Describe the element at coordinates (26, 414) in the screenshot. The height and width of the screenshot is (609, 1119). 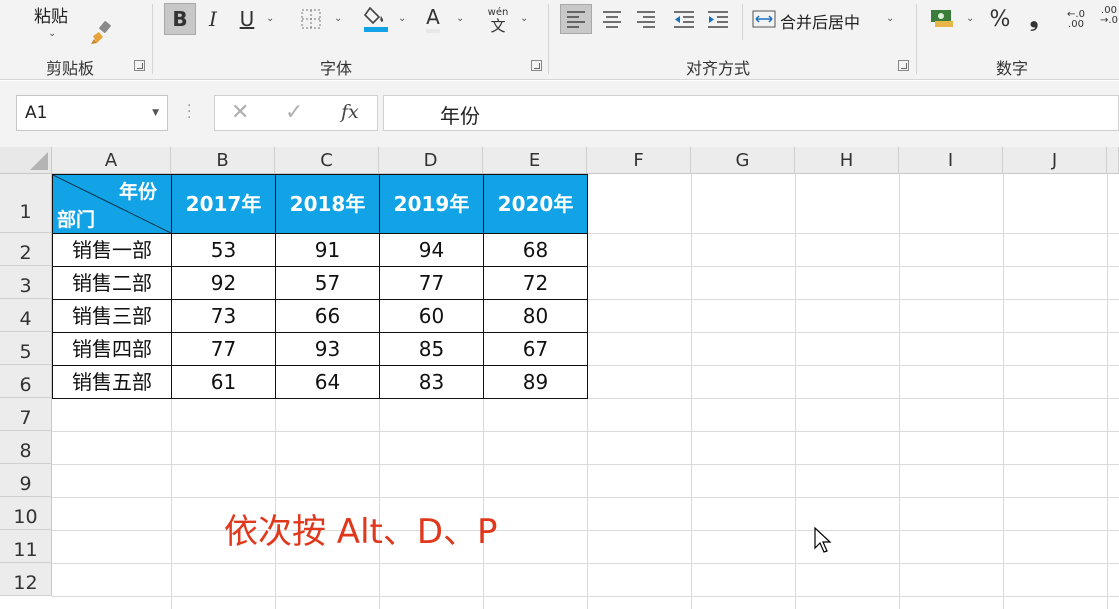
I see `row-header-7: 7` at that location.